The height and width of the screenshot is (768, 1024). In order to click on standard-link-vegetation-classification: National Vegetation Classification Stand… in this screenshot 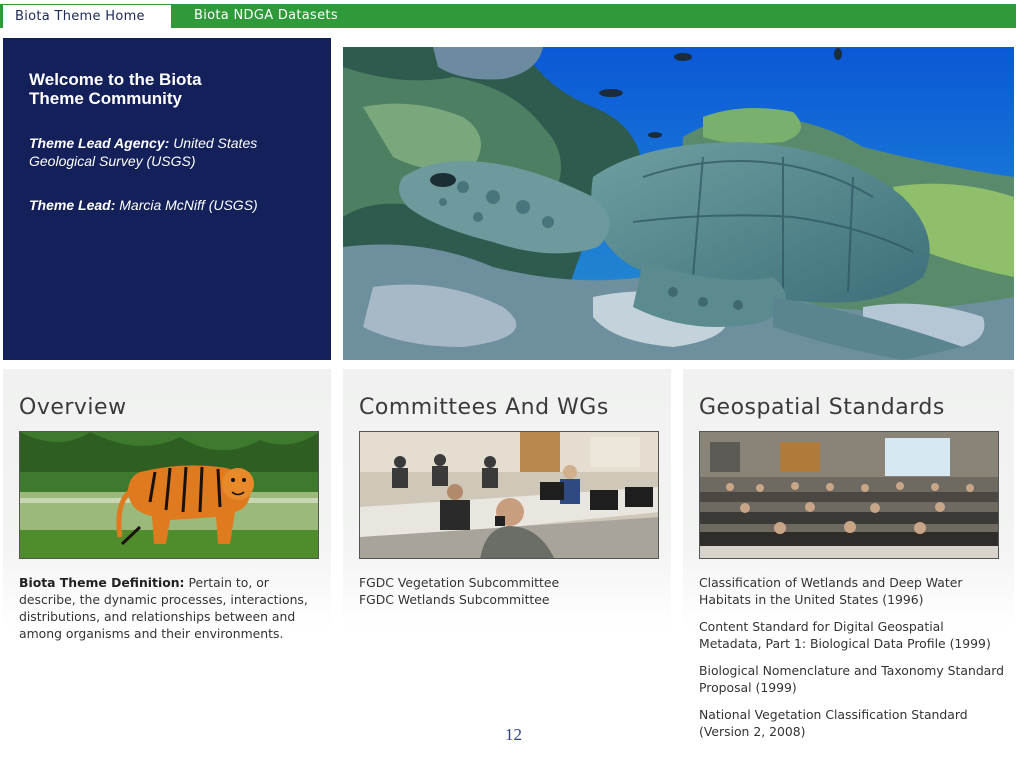, I will do `click(851, 723)`.